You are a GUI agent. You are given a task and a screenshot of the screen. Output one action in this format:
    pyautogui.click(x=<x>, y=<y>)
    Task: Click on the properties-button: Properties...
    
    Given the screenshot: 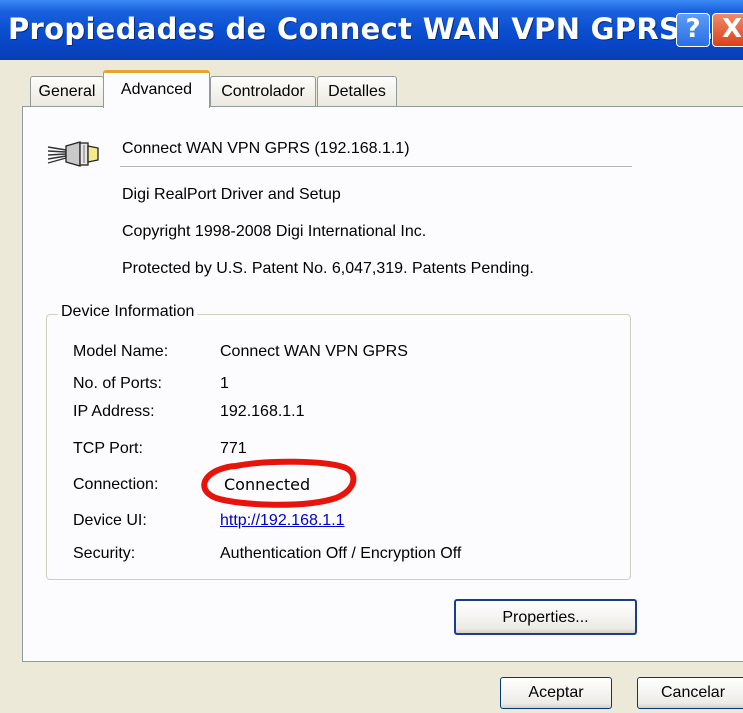 What is the action you would take?
    pyautogui.click(x=545, y=617)
    